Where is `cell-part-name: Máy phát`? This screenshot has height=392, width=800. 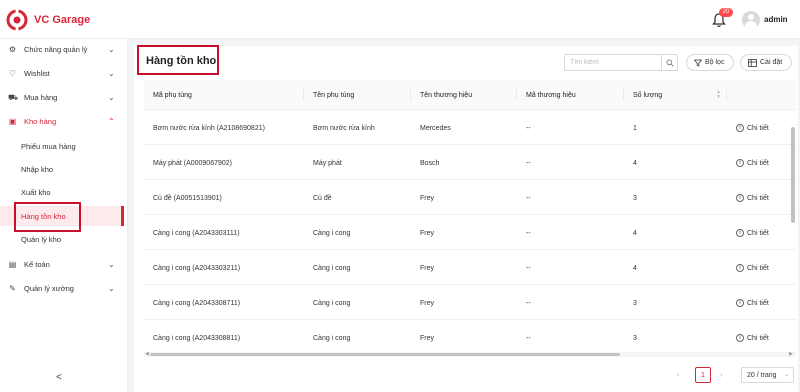
cell-part-name: Máy phát is located at coordinates (327, 163).